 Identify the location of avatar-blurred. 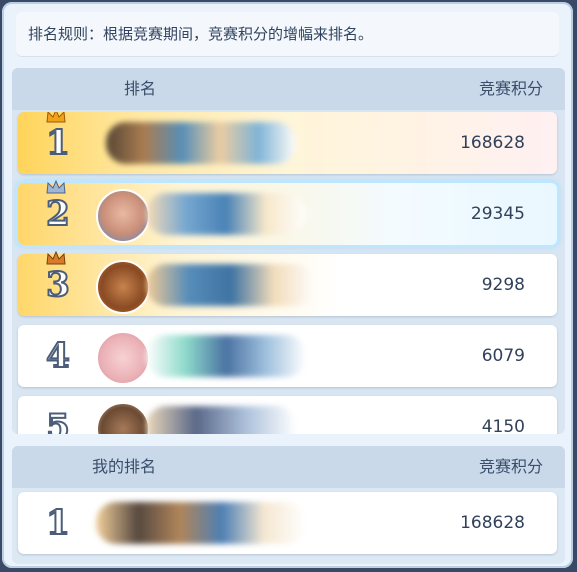
(201, 143).